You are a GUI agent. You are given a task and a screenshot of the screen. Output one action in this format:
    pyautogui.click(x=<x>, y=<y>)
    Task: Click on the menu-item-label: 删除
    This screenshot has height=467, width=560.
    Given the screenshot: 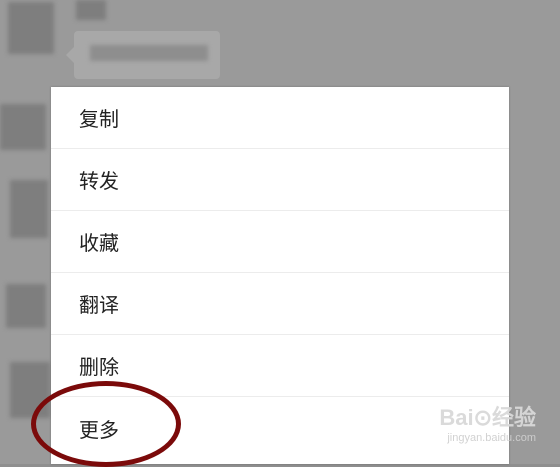 What is the action you would take?
    pyautogui.click(x=99, y=367)
    